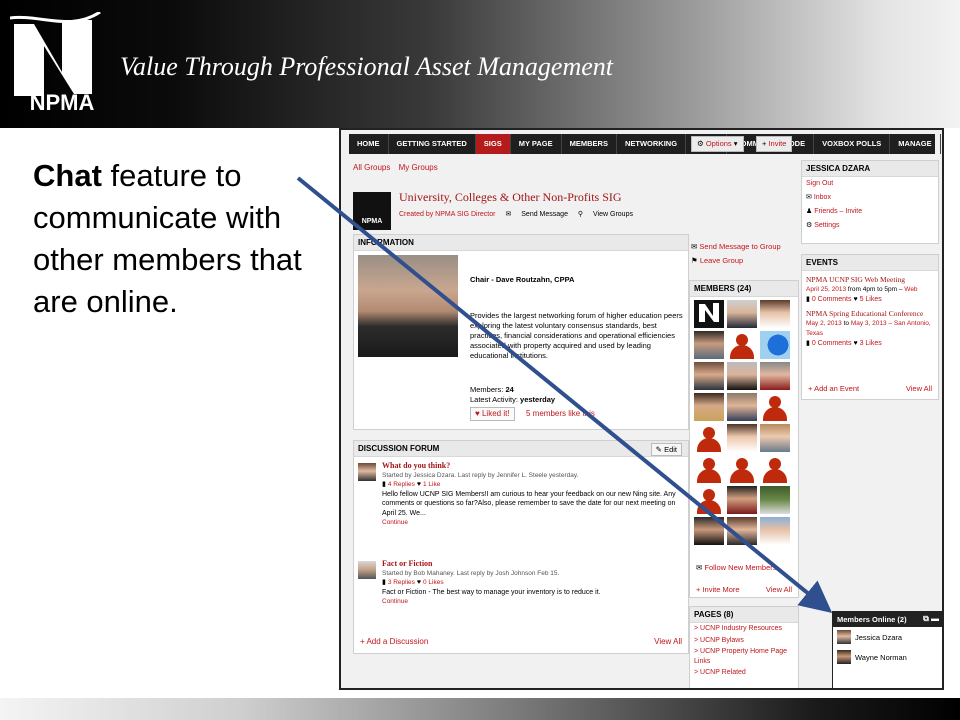  Describe the element at coordinates (931, 619) in the screenshot. I see `chat-minimize-icon: ⧉ ▬` at that location.